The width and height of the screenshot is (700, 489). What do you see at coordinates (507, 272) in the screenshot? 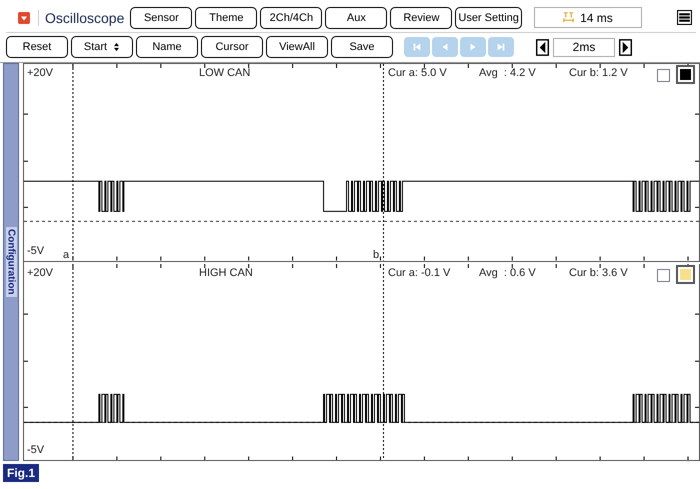
I see `average-reading: Avg : 0.6 V` at bounding box center [507, 272].